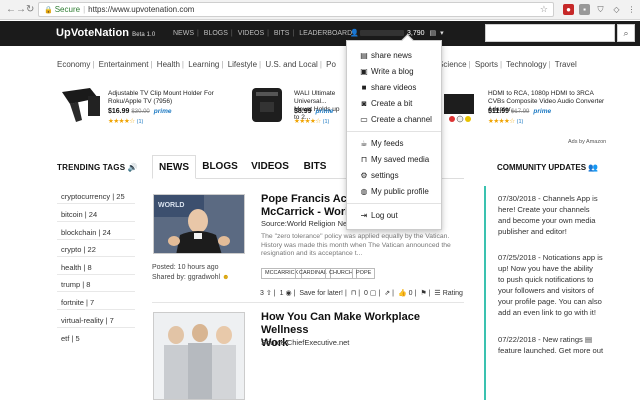  What do you see at coordinates (270, 167) in the screenshot?
I see `tab-videos: VIDEOS` at bounding box center [270, 167].